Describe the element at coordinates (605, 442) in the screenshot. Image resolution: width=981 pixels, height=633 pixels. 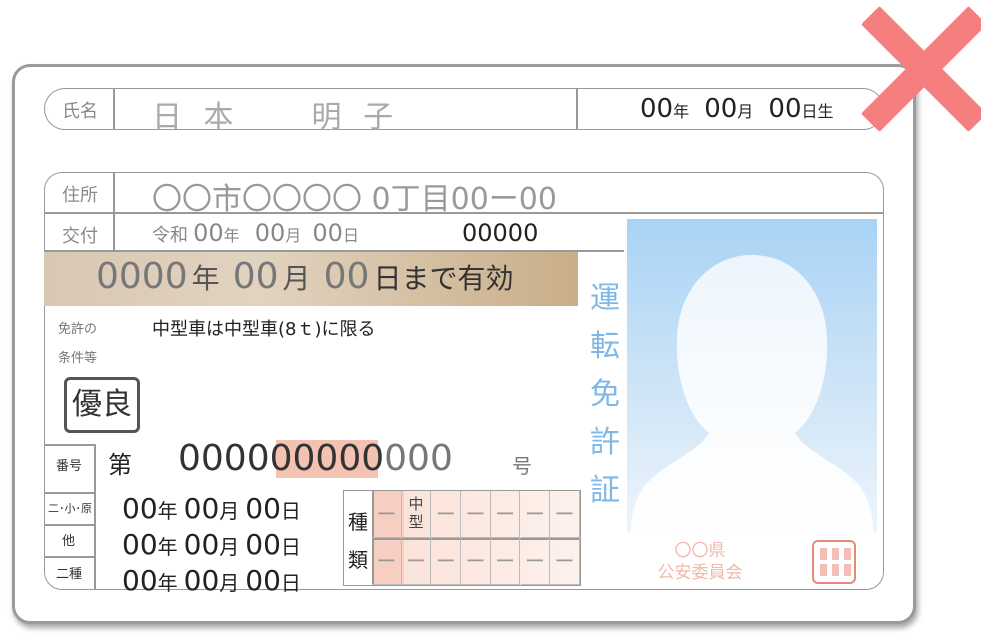
I see `title-char: 許` at that location.